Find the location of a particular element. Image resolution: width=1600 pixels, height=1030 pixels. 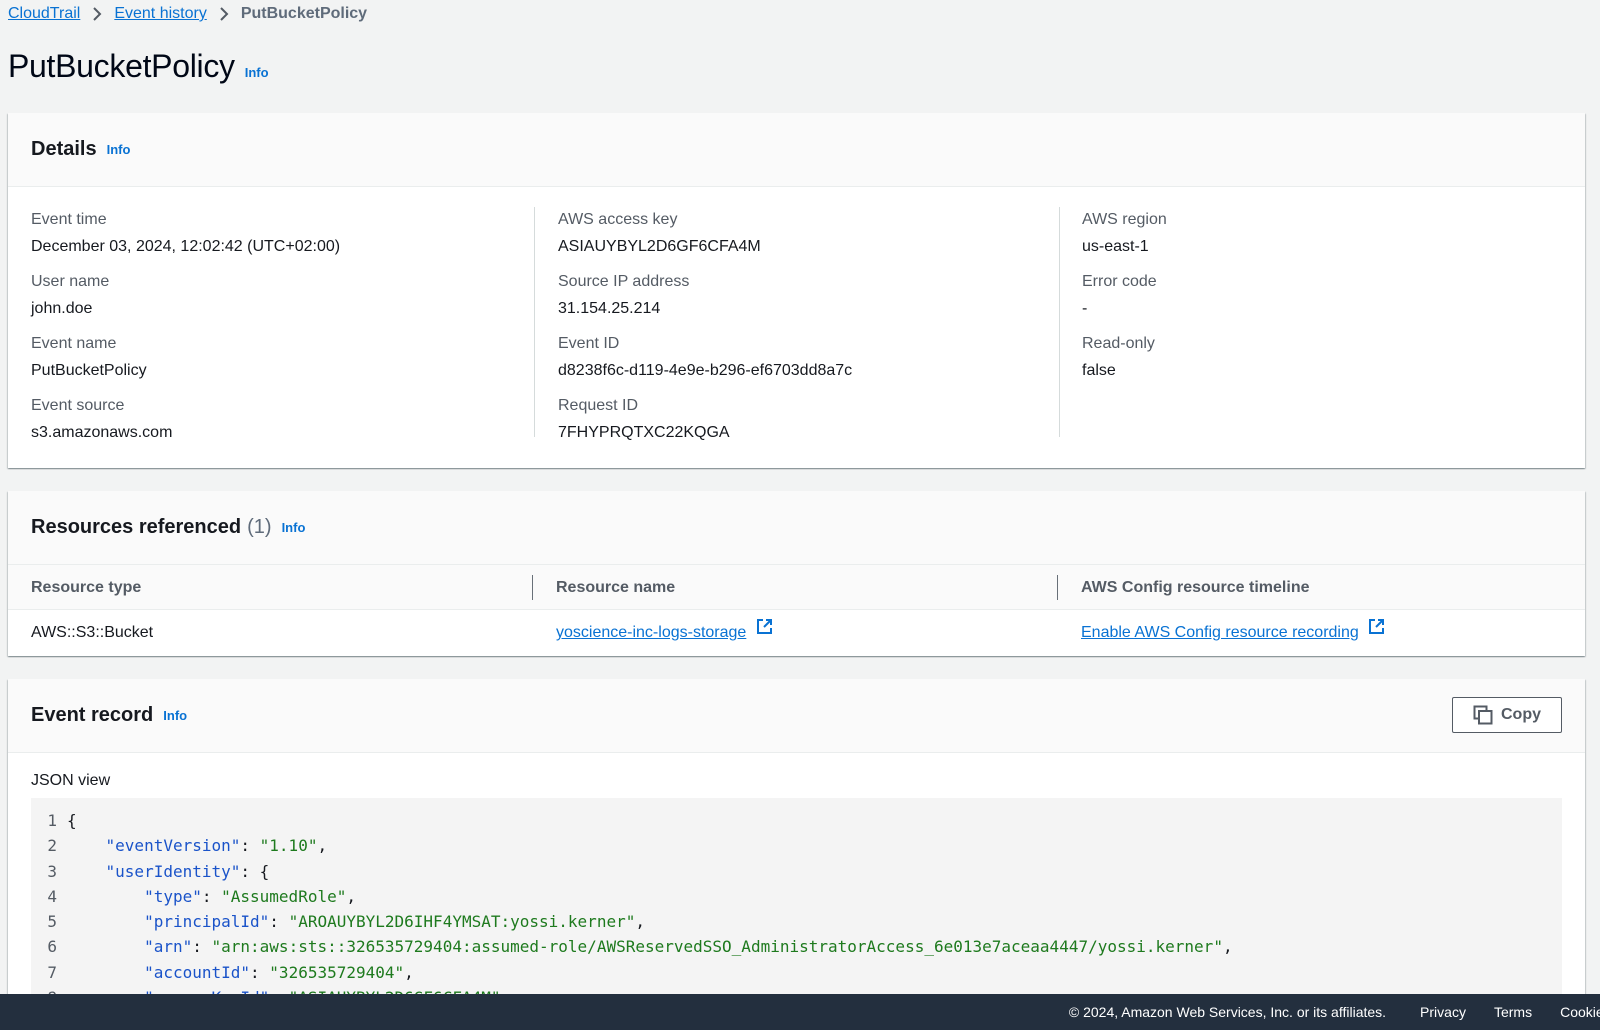

access-key-label: AWS access key is located at coordinates (618, 219).